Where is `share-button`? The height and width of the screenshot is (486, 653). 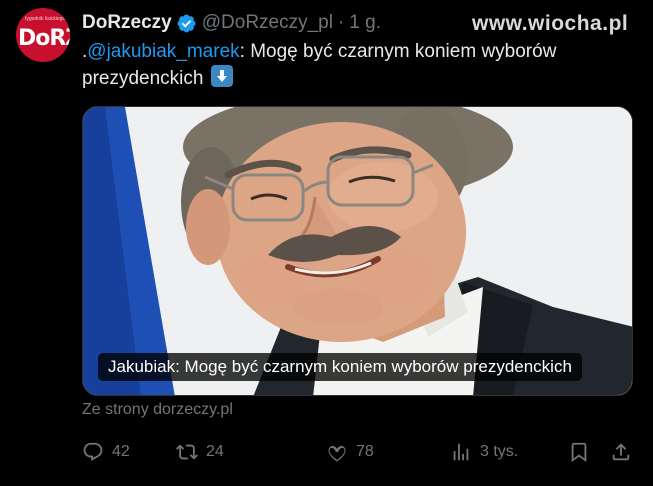
share-button is located at coordinates (621, 452).